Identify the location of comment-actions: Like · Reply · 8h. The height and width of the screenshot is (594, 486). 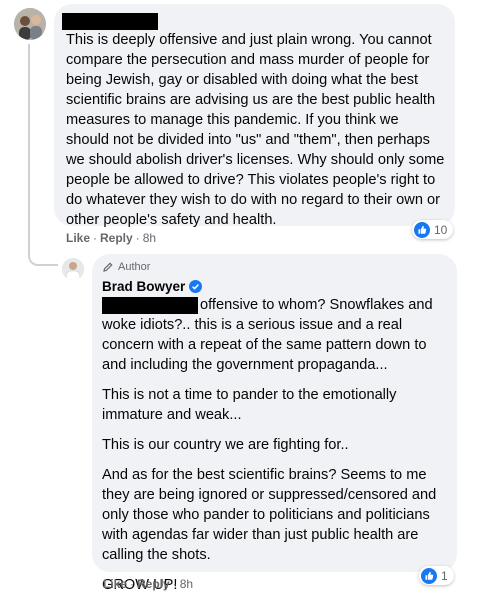
(111, 238).